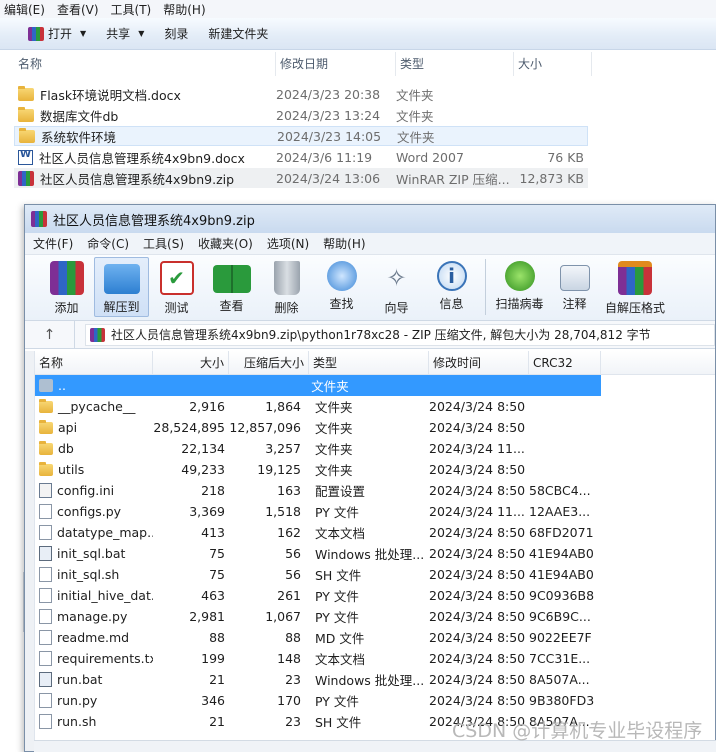 This screenshot has height=752, width=716. What do you see at coordinates (451, 276) in the screenshot?
I see `info-icon: i` at bounding box center [451, 276].